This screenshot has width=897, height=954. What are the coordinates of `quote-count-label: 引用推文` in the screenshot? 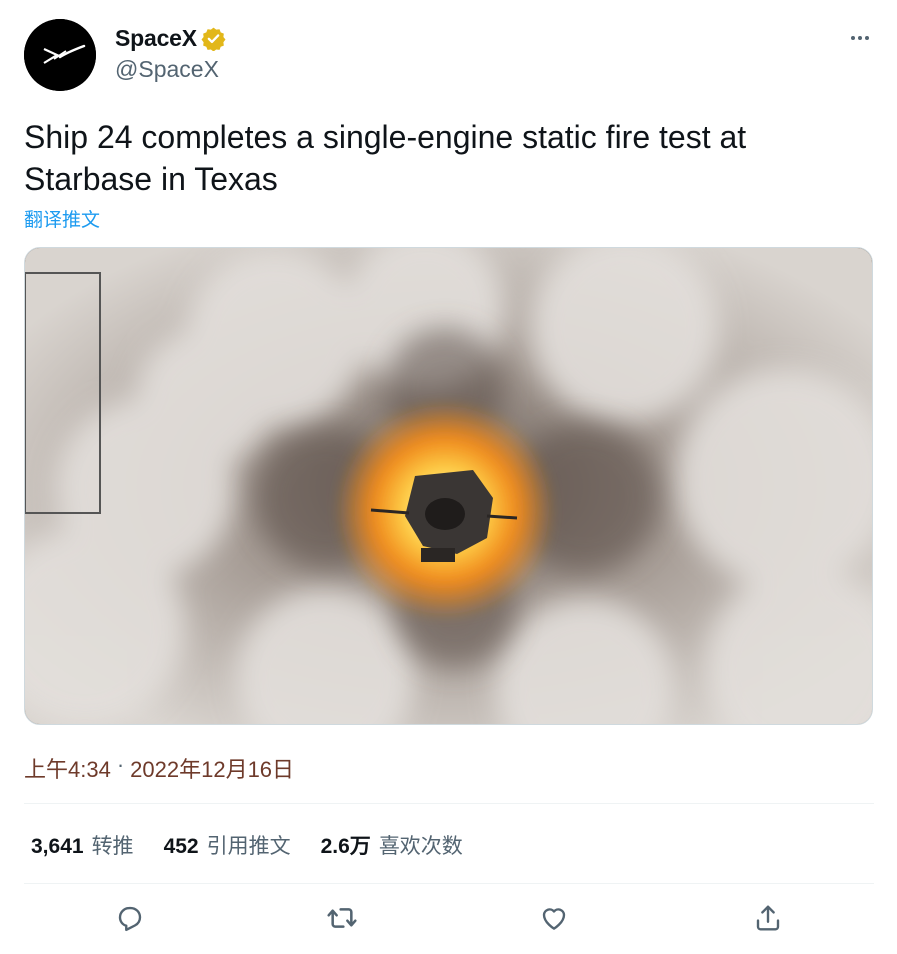 It's located at (248, 846).